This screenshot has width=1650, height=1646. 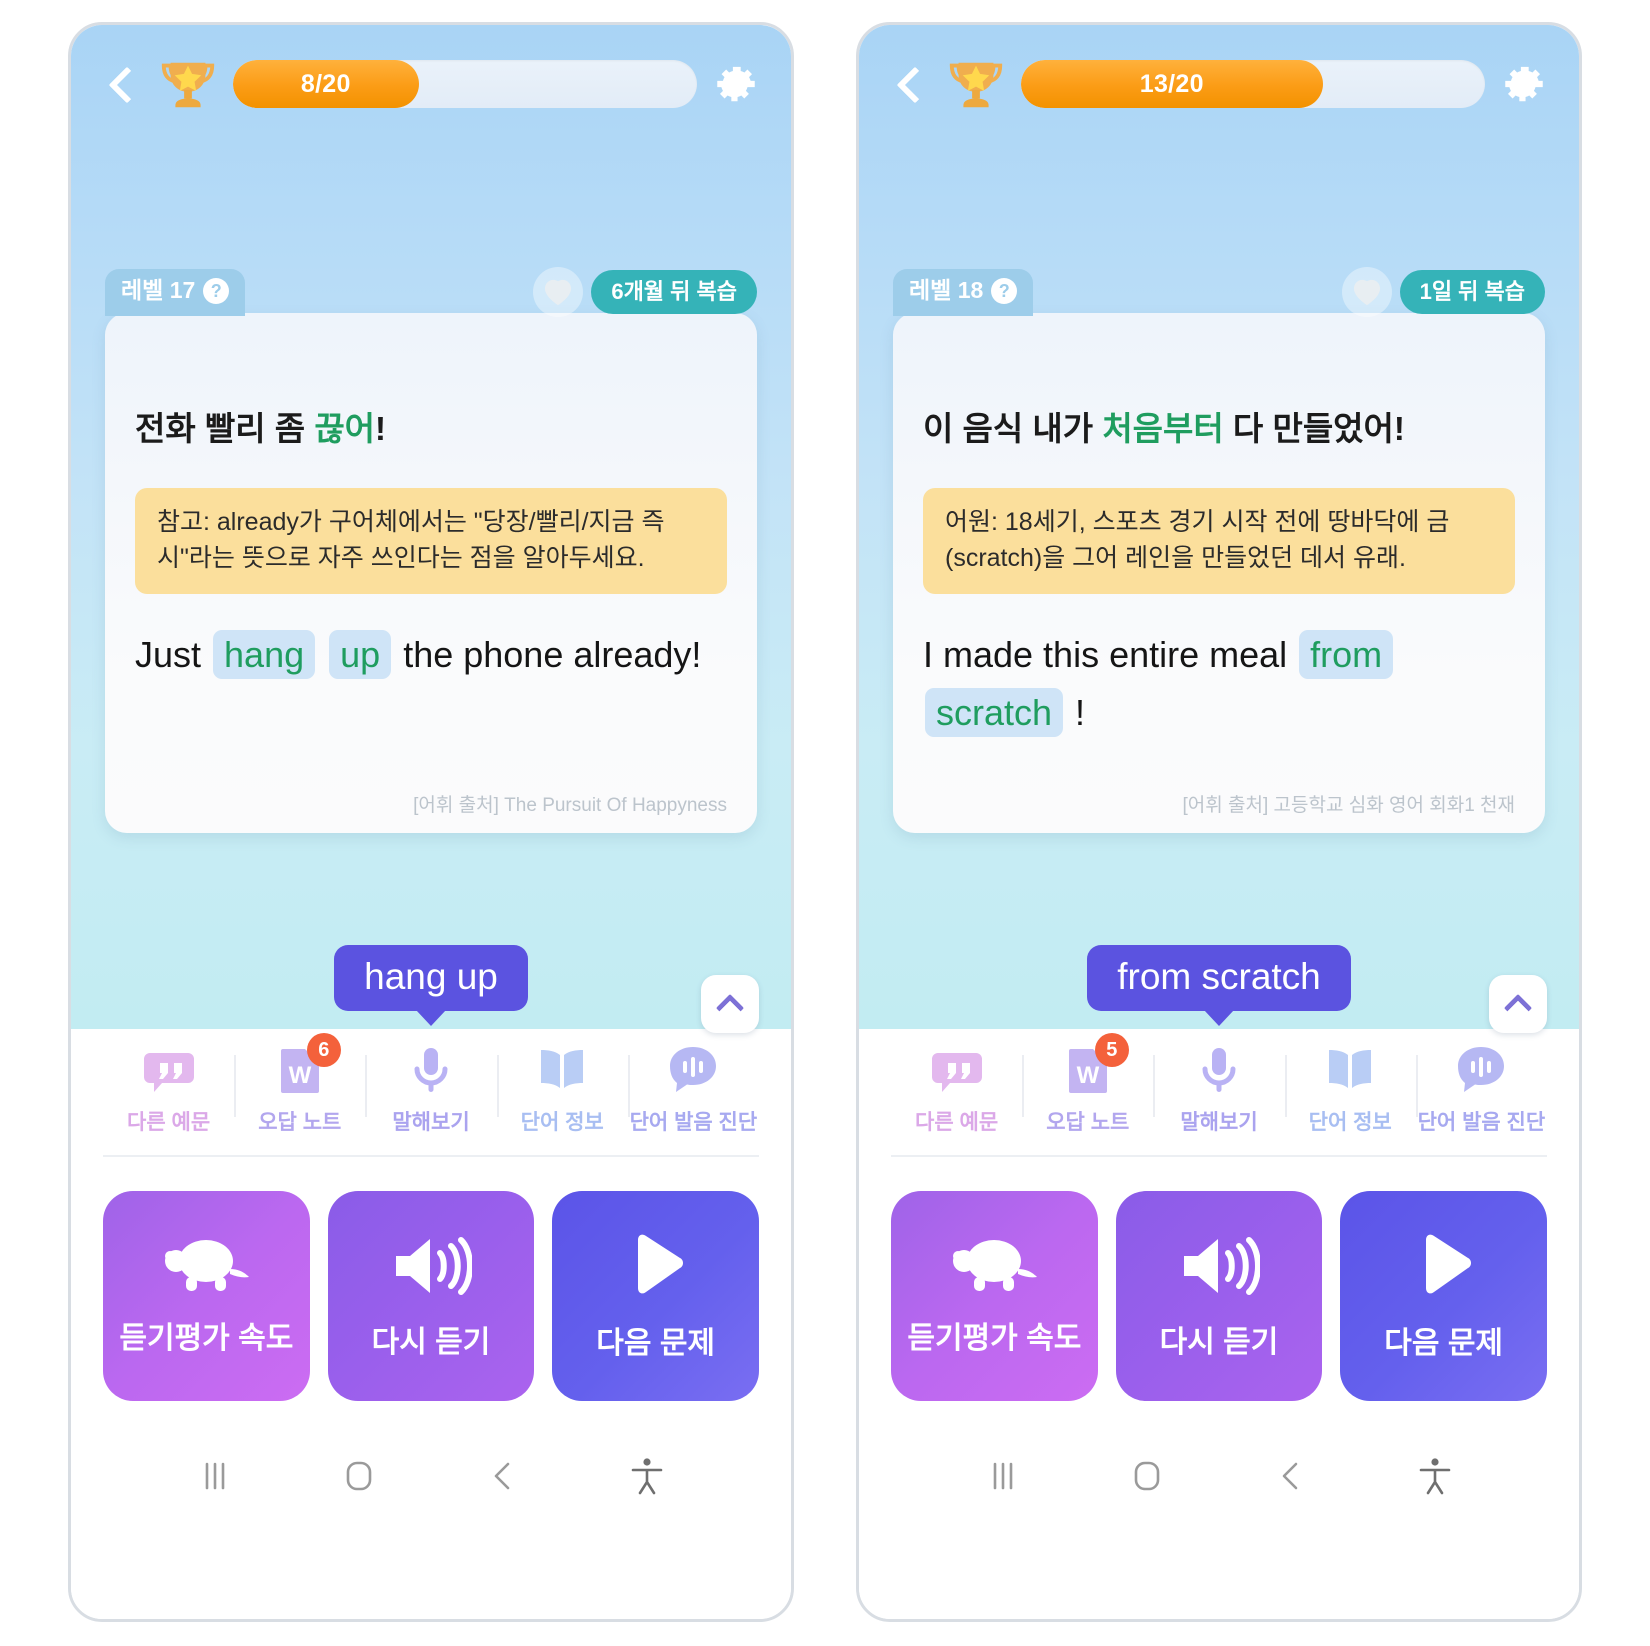 I want to click on level-badge: 레벨 18 ?, so click(x=963, y=292).